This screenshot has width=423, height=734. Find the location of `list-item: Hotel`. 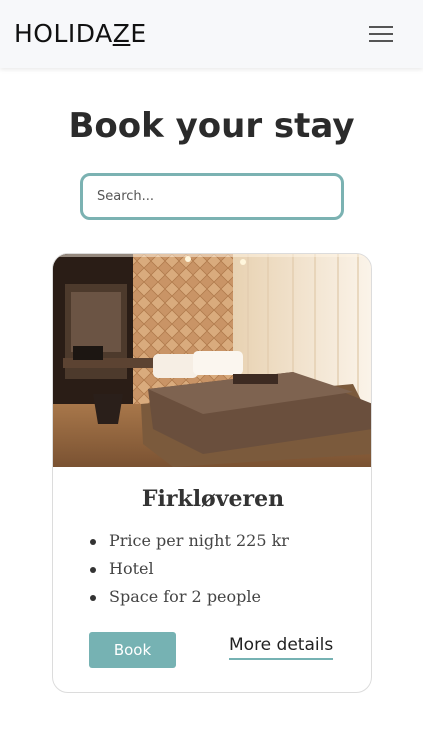

list-item: Hotel is located at coordinates (224, 569).